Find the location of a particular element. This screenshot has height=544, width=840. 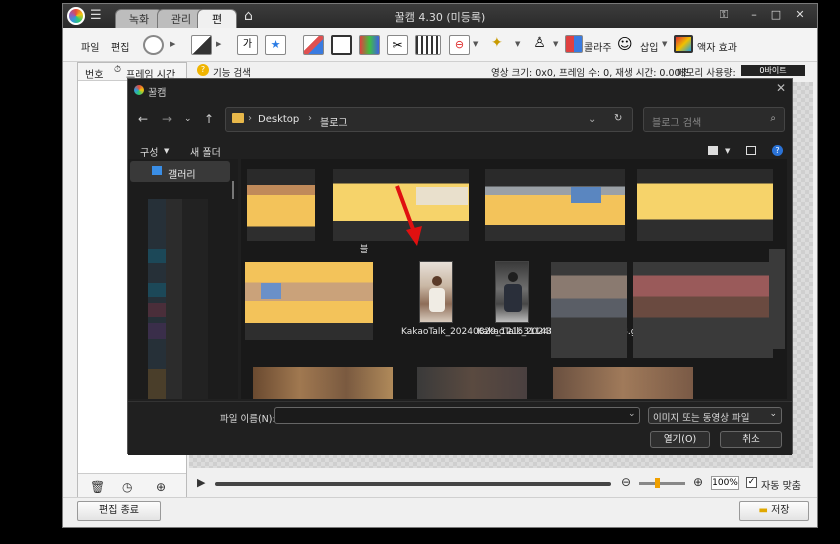

maximize-button: □ is located at coordinates (776, 15).